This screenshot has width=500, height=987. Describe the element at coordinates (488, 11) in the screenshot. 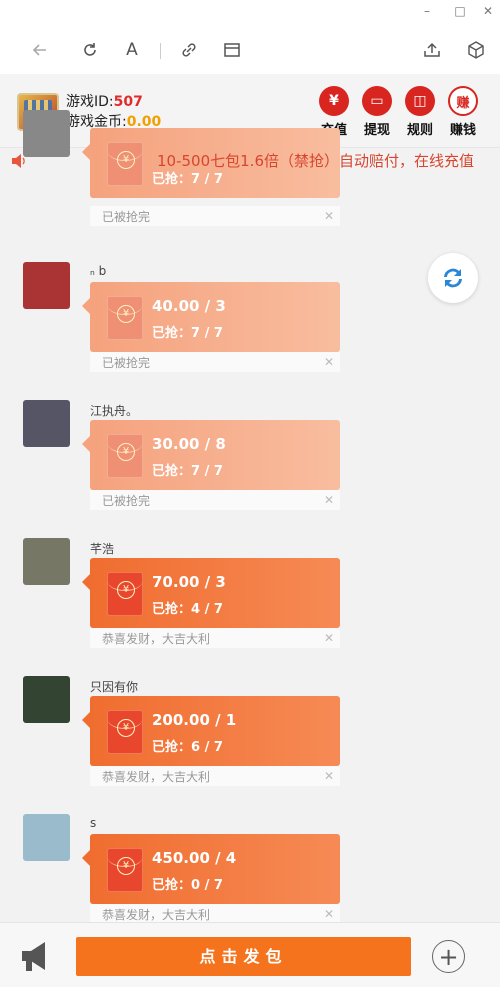

I see `close-button: ✕` at that location.